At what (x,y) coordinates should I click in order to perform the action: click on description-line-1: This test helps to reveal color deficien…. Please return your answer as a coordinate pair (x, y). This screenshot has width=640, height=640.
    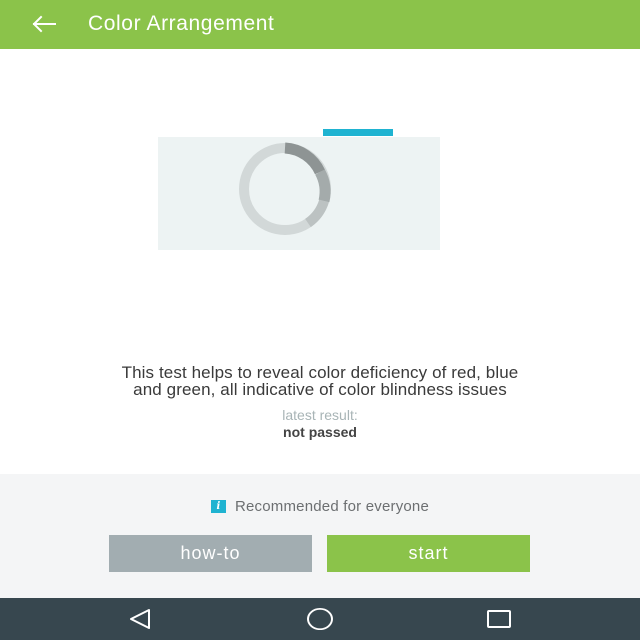
    Looking at the image, I should click on (320, 372).